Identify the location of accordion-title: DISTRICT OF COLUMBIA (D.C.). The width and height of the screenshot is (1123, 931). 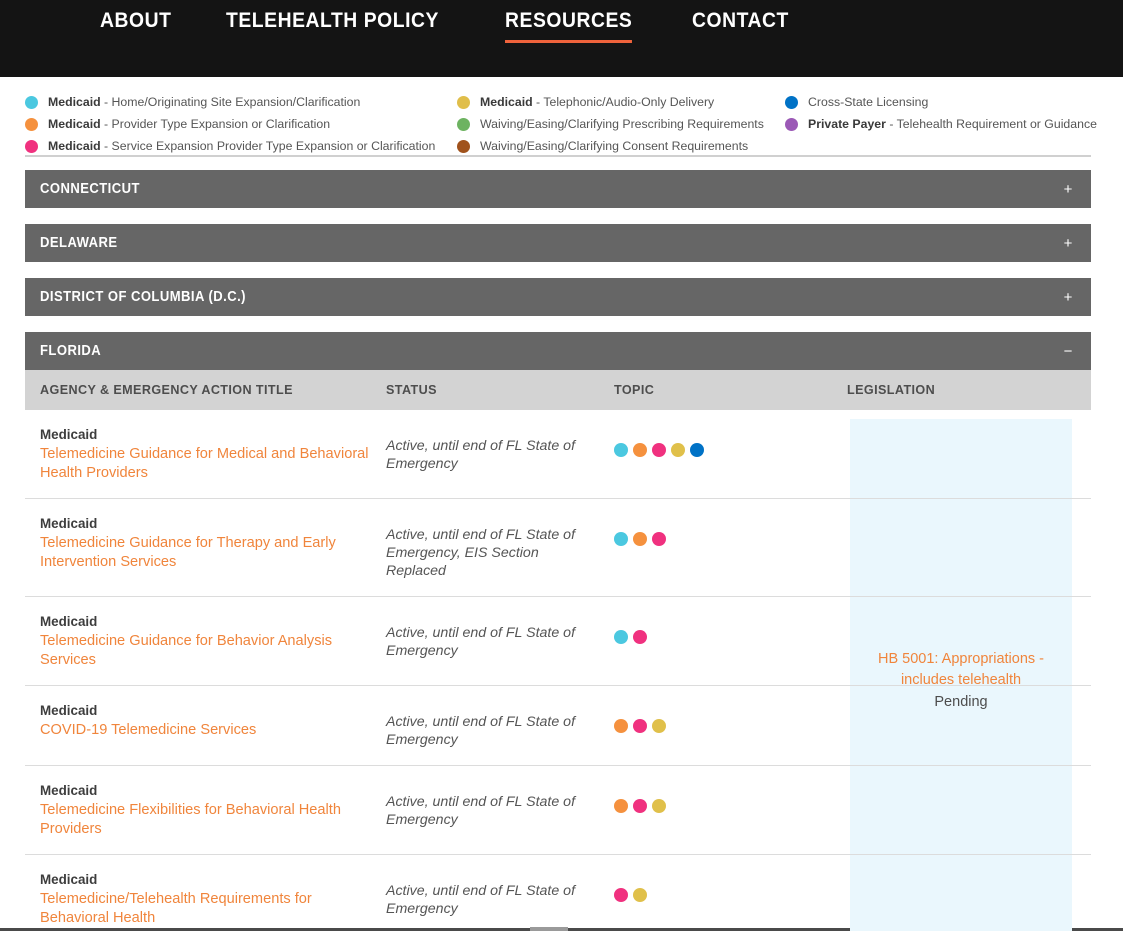
(143, 297).